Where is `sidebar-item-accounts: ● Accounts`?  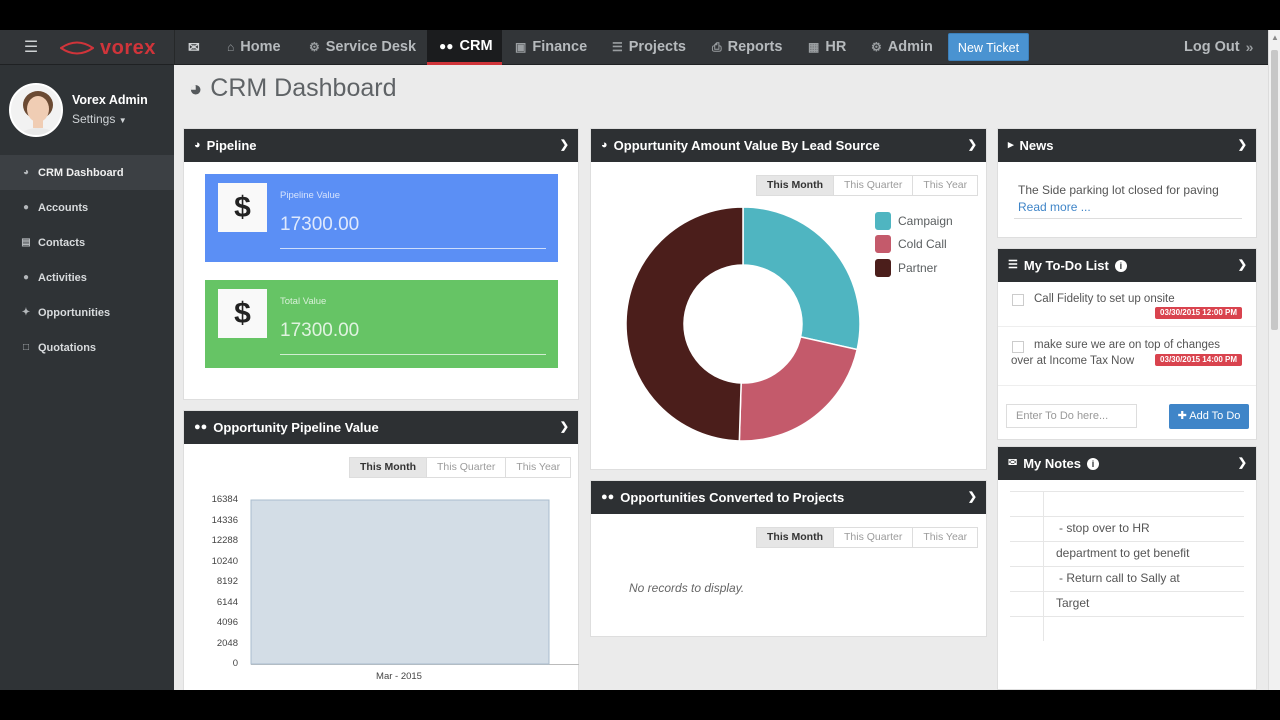
sidebar-item-accounts: ● Accounts is located at coordinates (87, 207).